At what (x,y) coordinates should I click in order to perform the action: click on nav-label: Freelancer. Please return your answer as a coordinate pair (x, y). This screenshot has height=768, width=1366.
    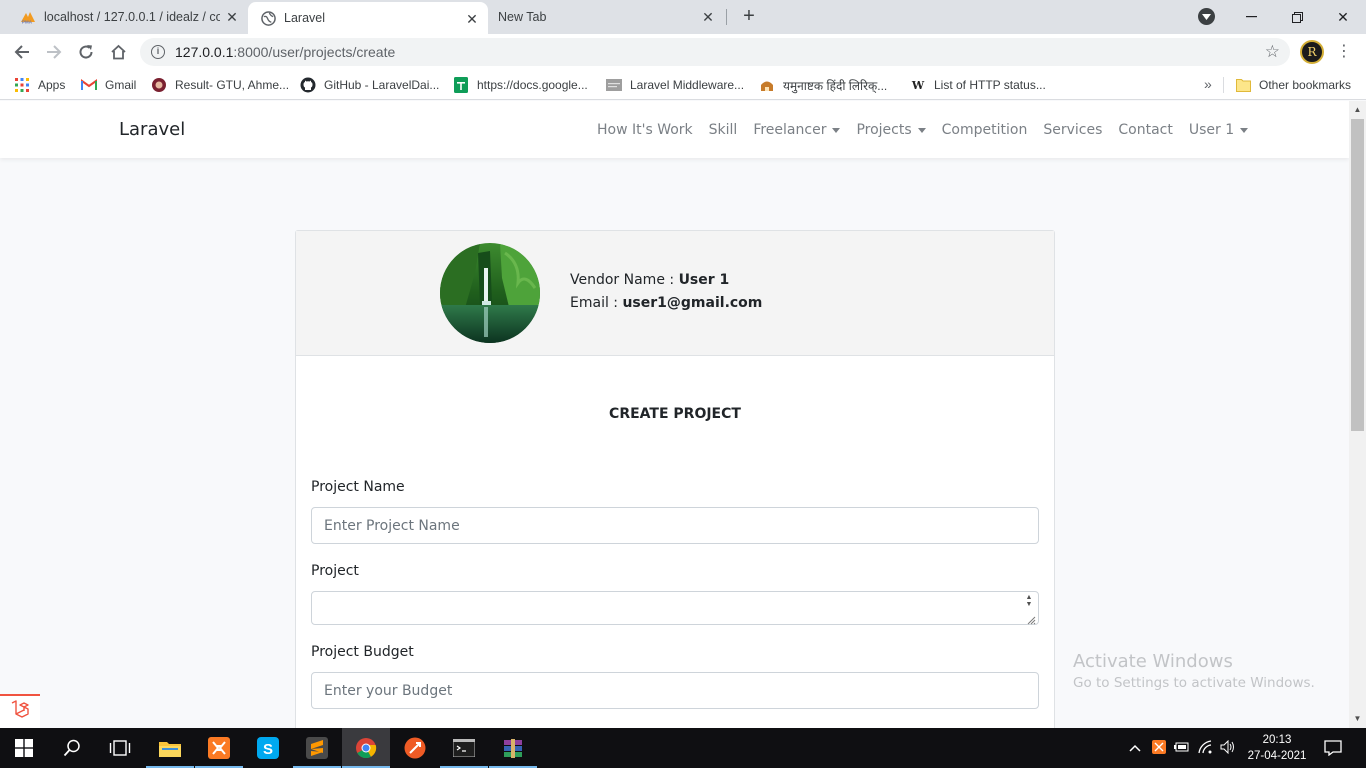
    Looking at the image, I should click on (790, 130).